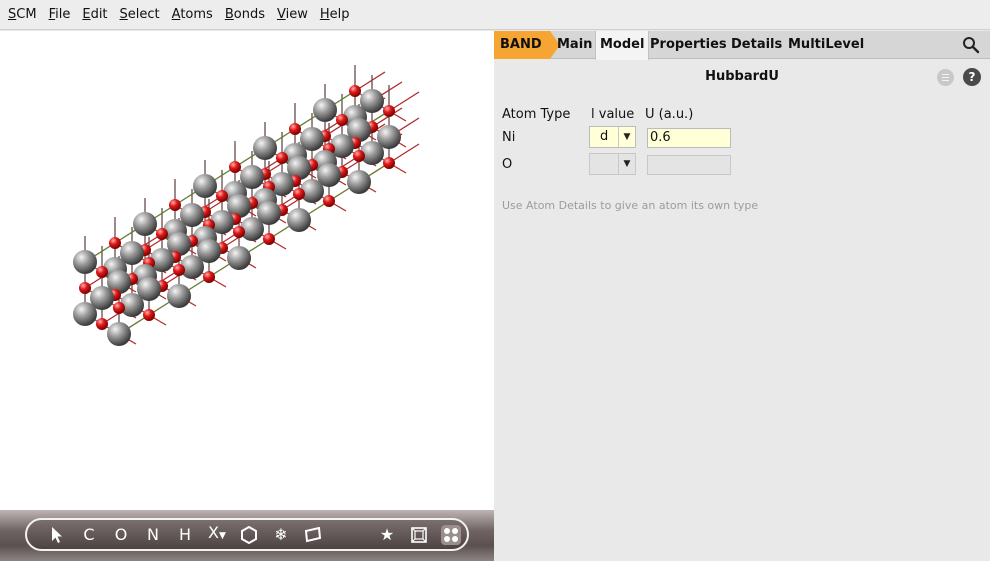  Describe the element at coordinates (57, 535) in the screenshot. I see `pointer-icon` at that location.